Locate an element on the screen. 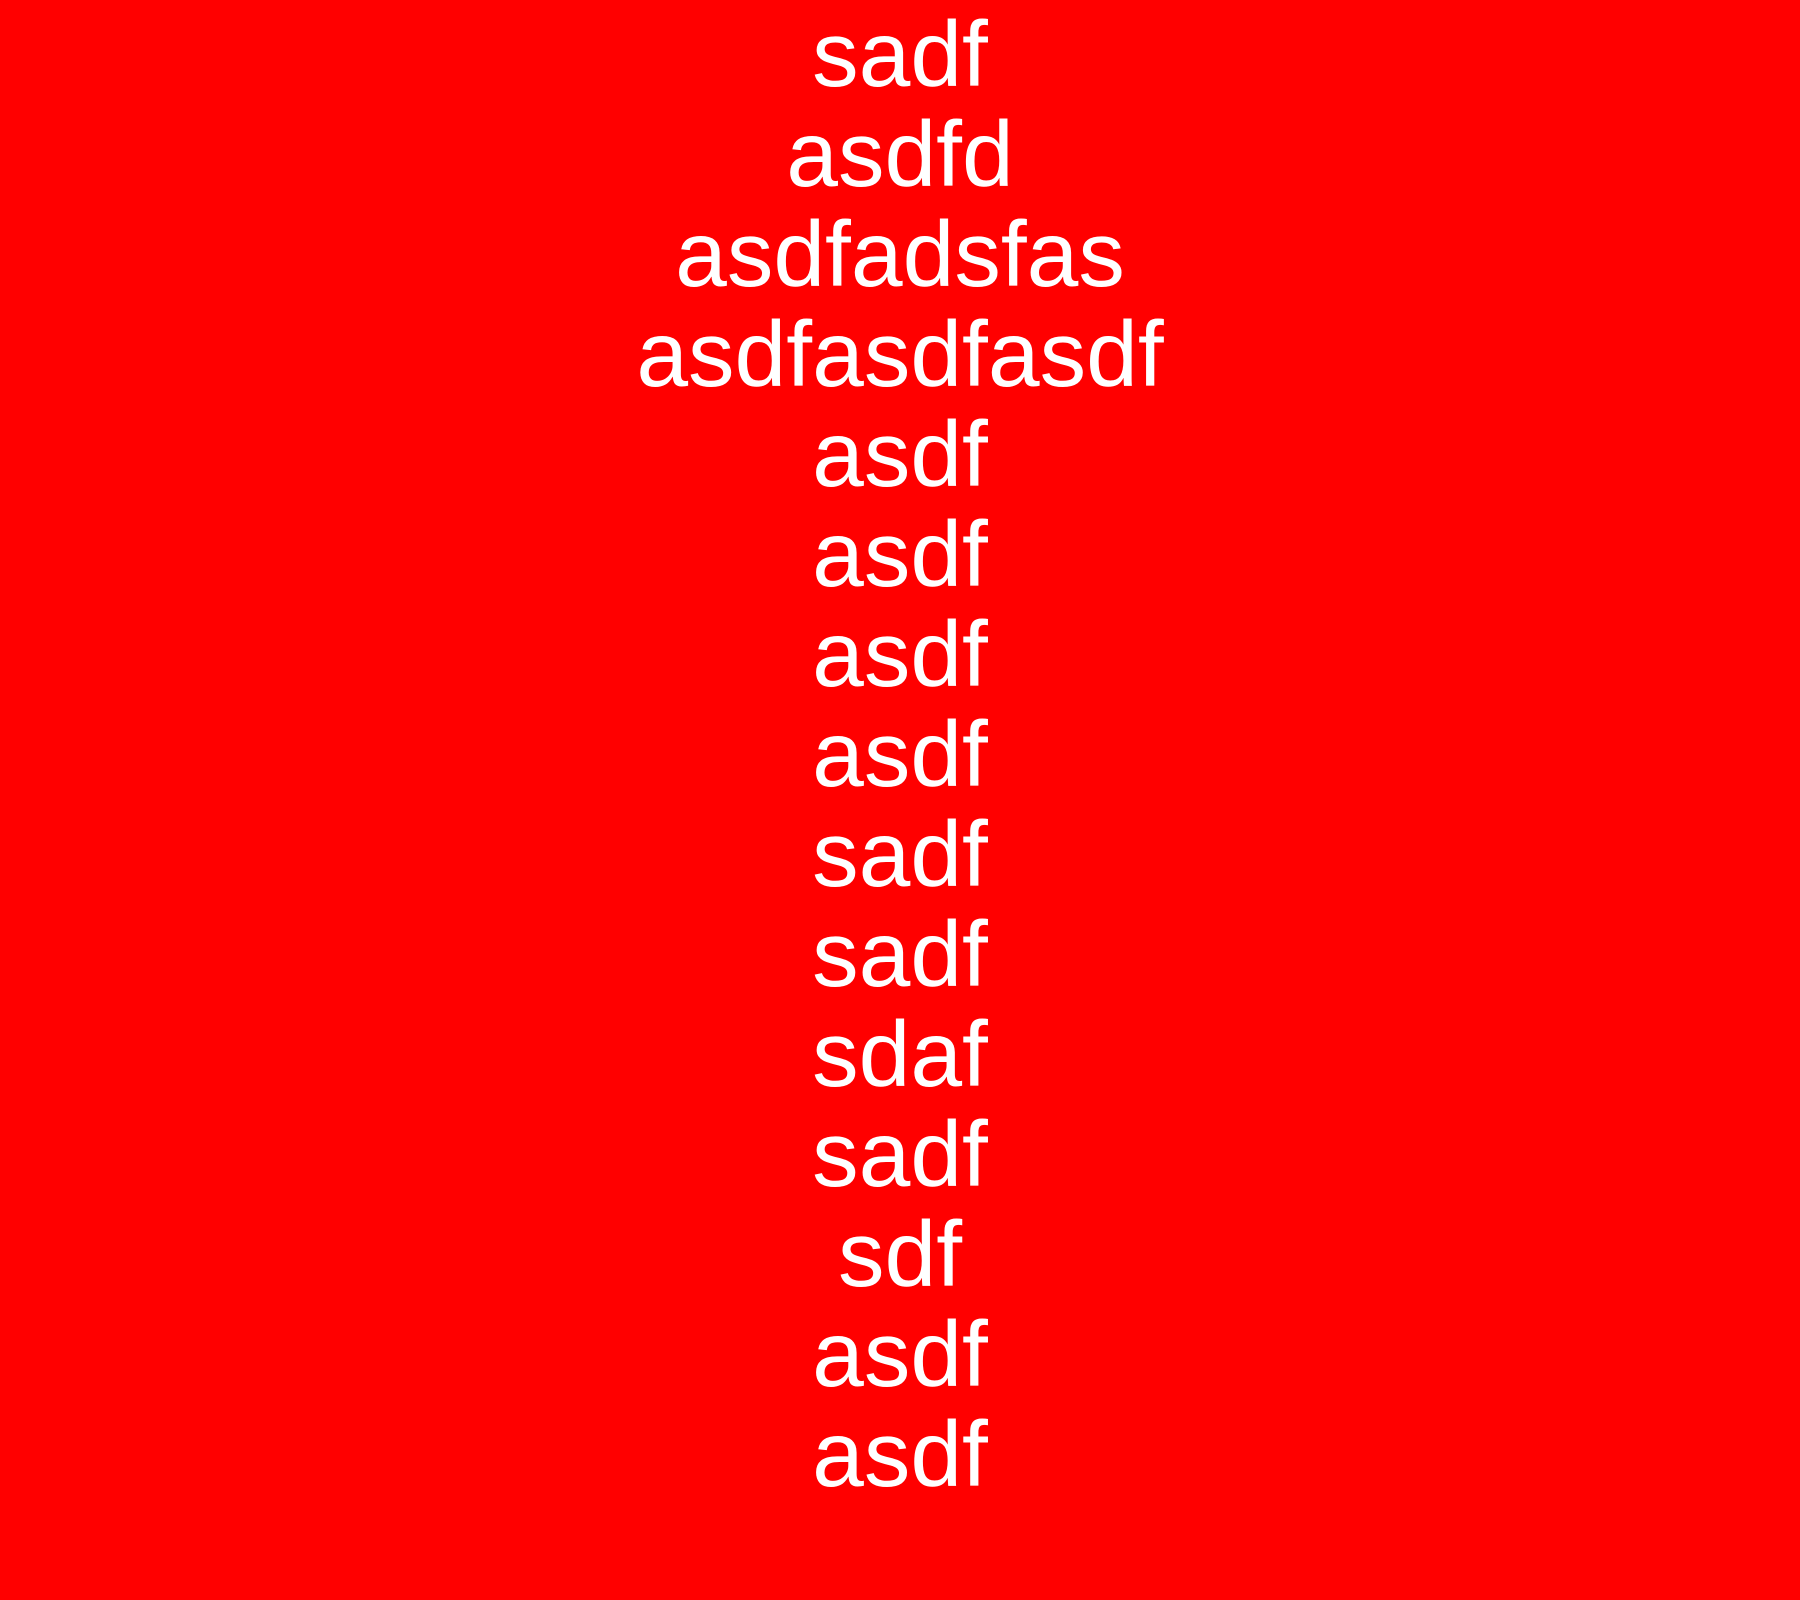 Image resolution: width=1800 pixels, height=1600 pixels. text-line: asdfasdfasdf is located at coordinates (900, 354).